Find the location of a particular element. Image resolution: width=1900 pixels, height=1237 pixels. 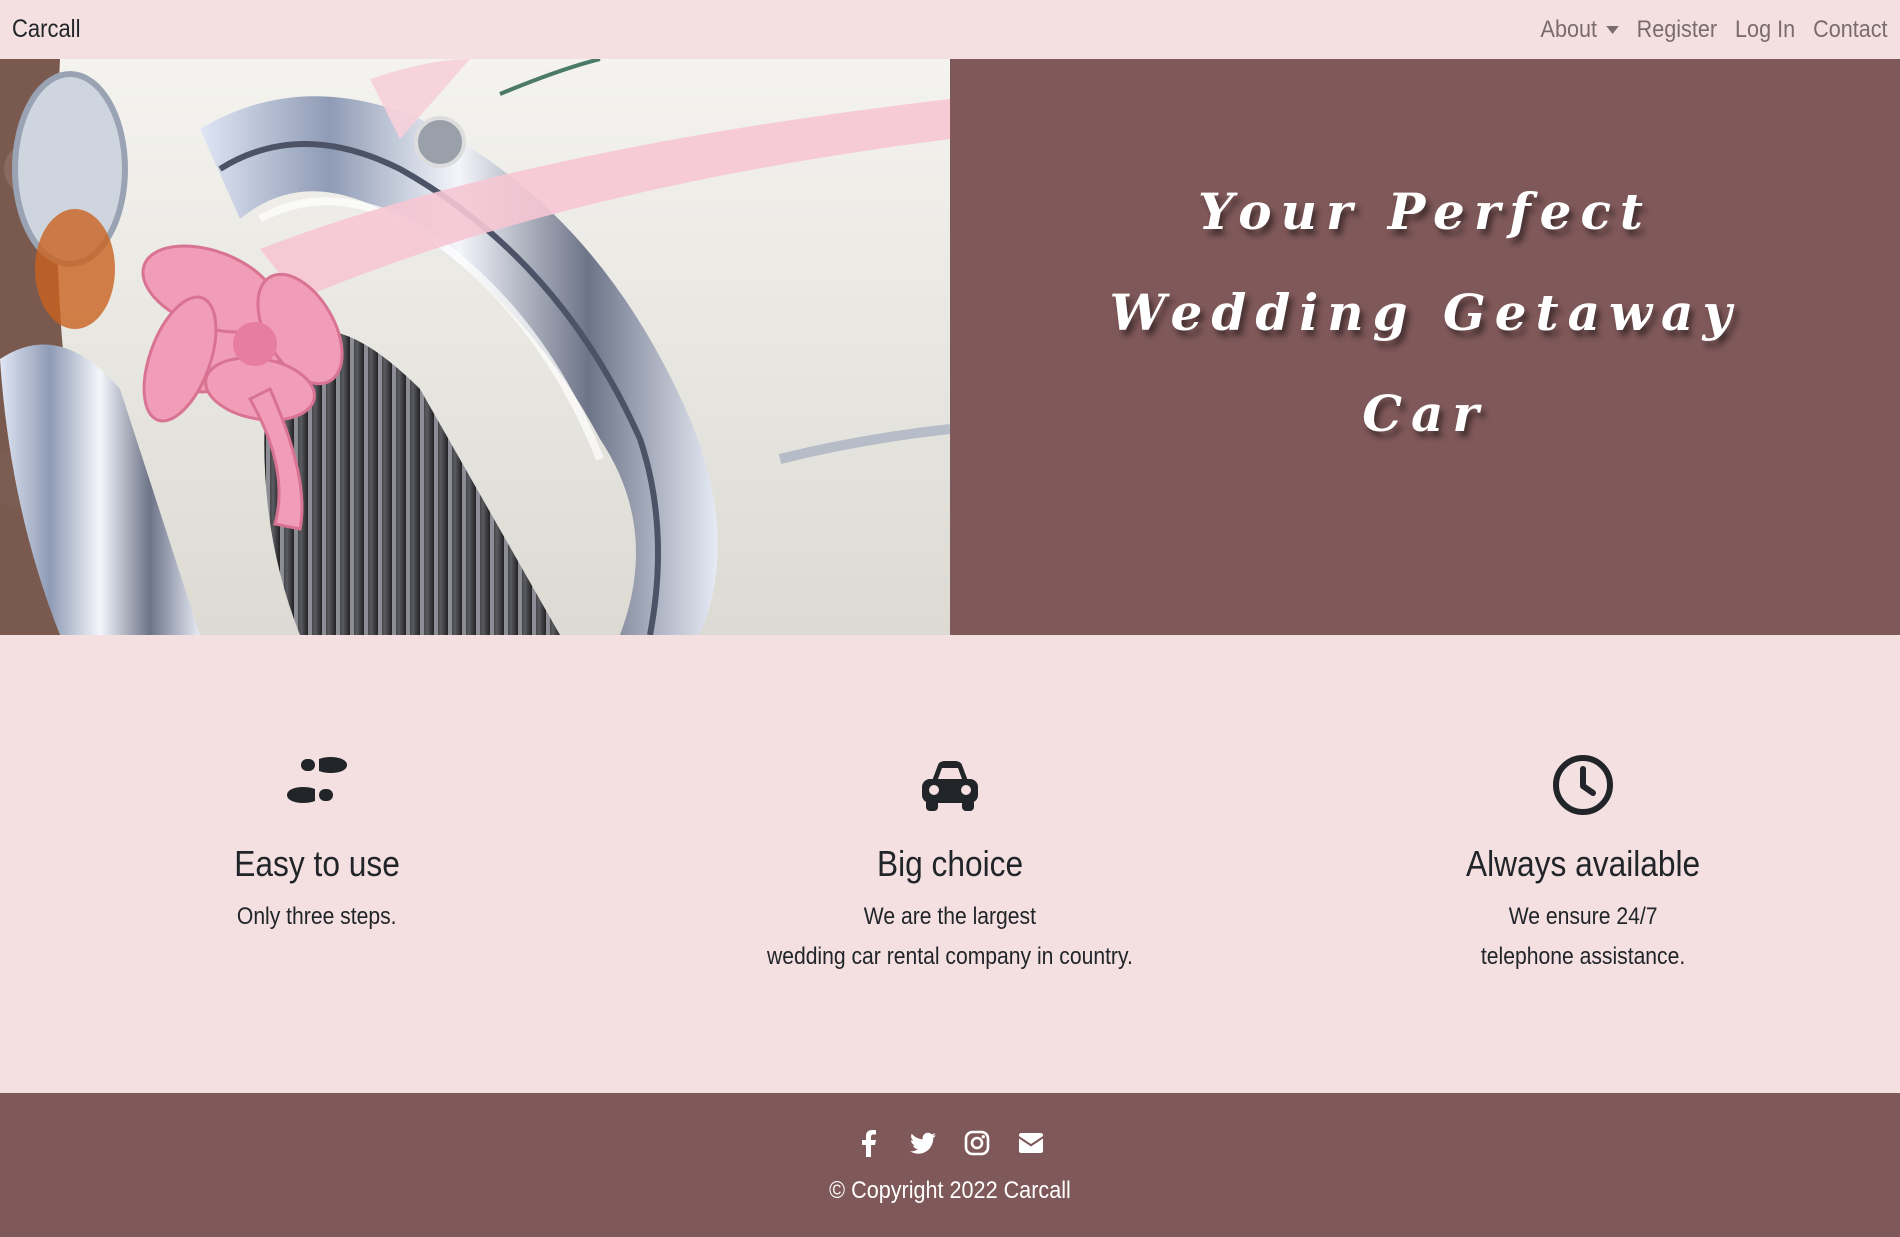

feature-easy-to-use: Easy to use Only three steps. is located at coordinates (316, 923).